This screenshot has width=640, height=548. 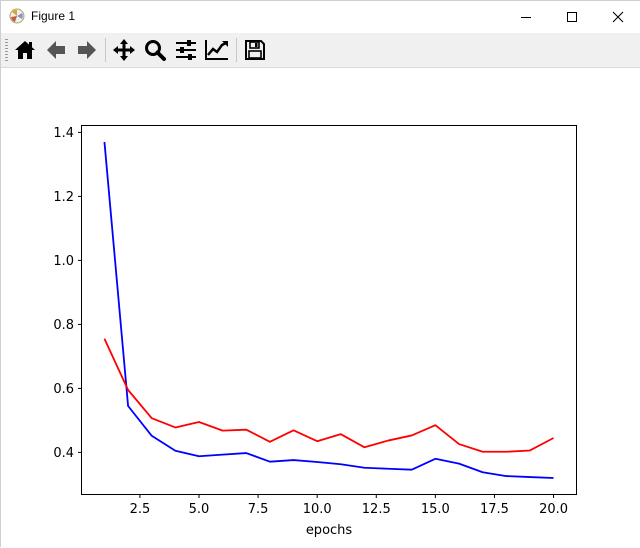 I want to click on minimize-icon, so click(x=526, y=17).